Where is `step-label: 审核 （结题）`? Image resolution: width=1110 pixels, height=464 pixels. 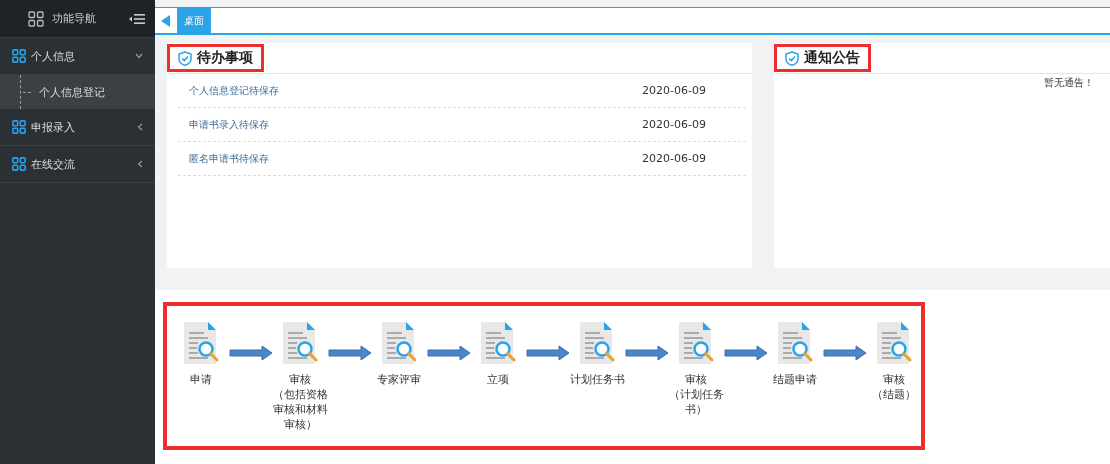 step-label: 审核 （结题） is located at coordinates (894, 387).